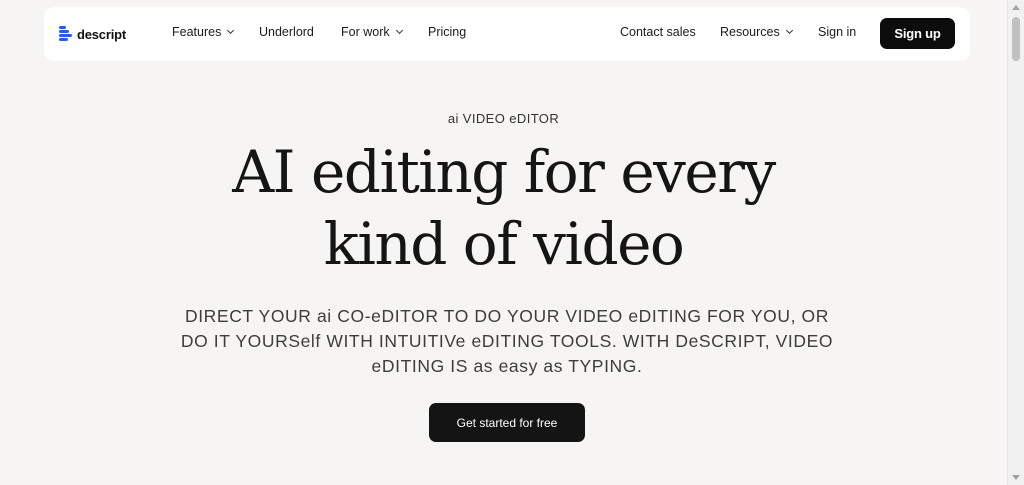 The height and width of the screenshot is (485, 1024). I want to click on scroll-down-arrow-icon, so click(1016, 477).